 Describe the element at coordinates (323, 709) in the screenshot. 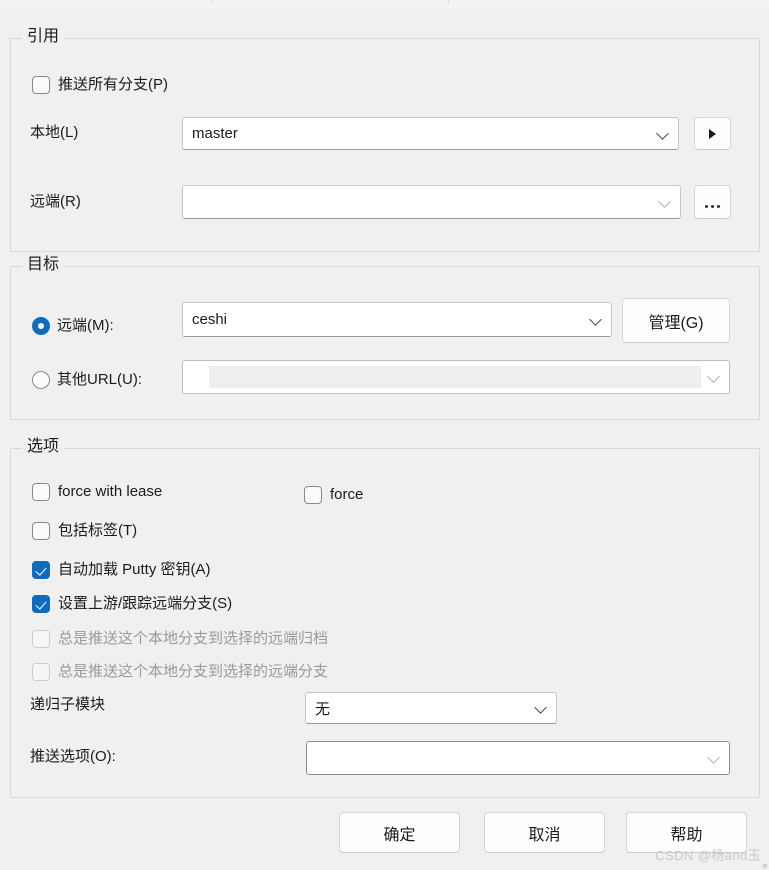

I see `recursive-submodule-value: 无` at that location.